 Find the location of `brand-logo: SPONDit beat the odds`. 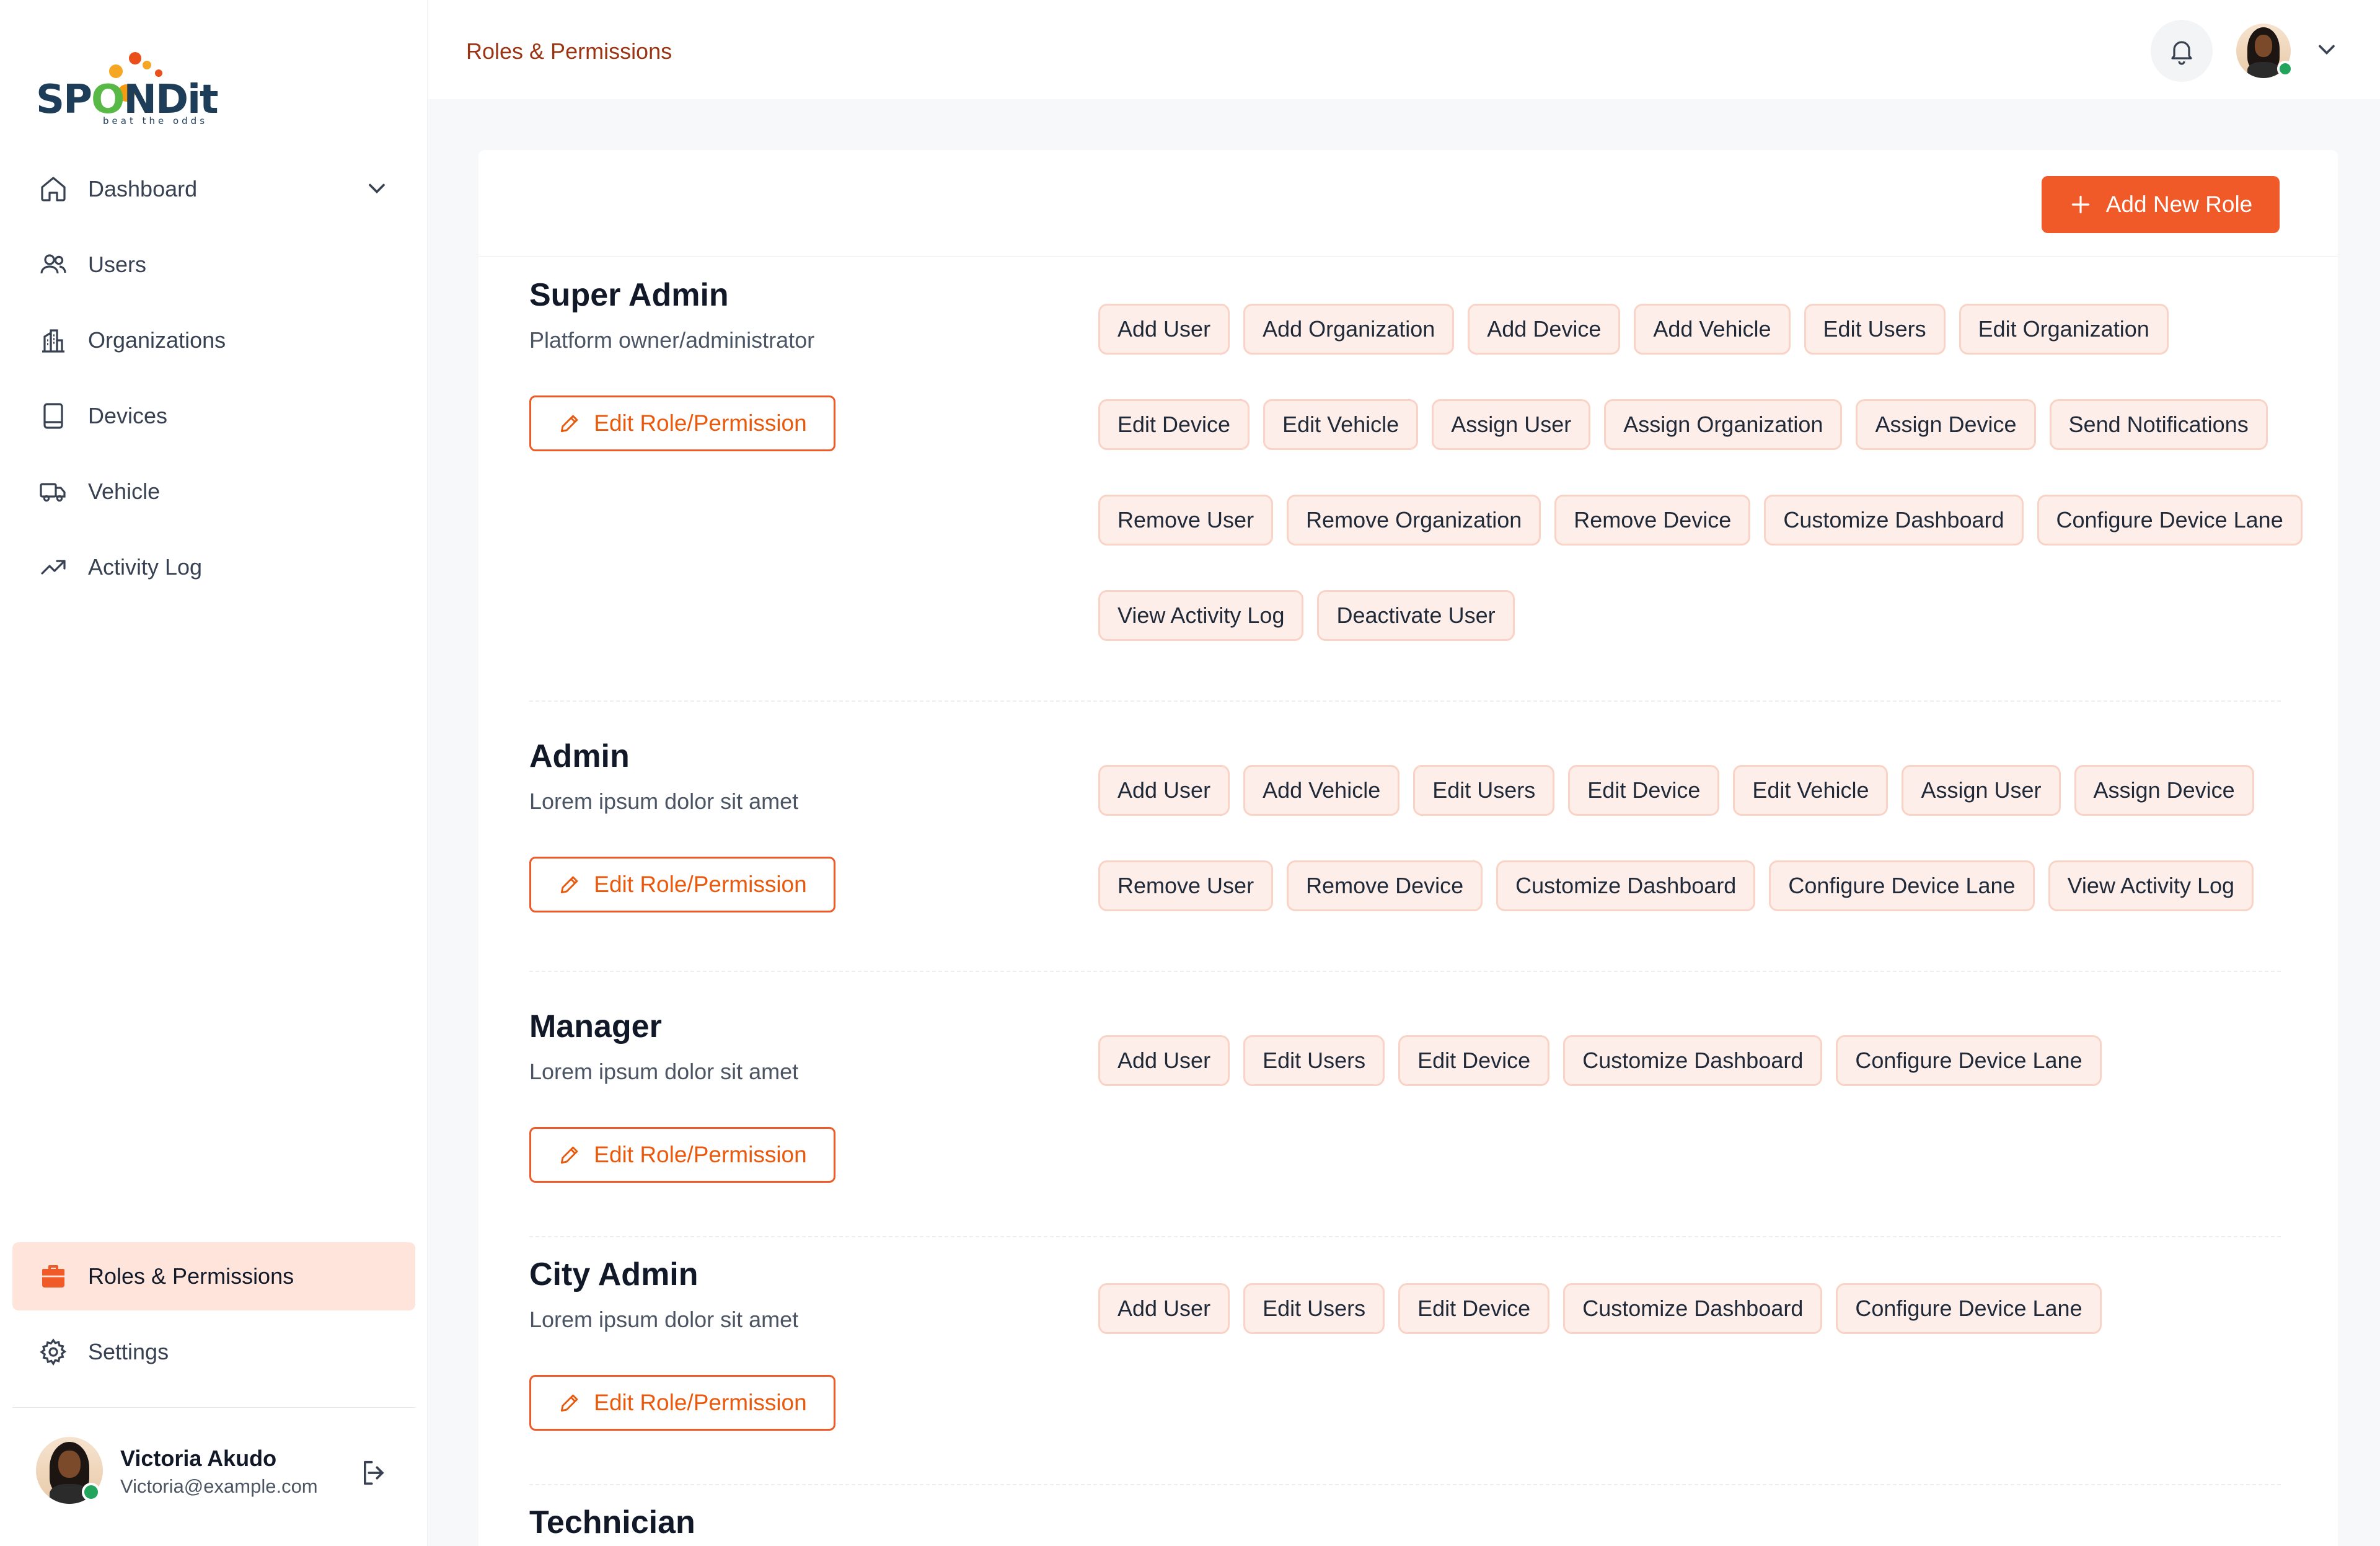

brand-logo: SPONDit beat the odds is located at coordinates (129, 90).